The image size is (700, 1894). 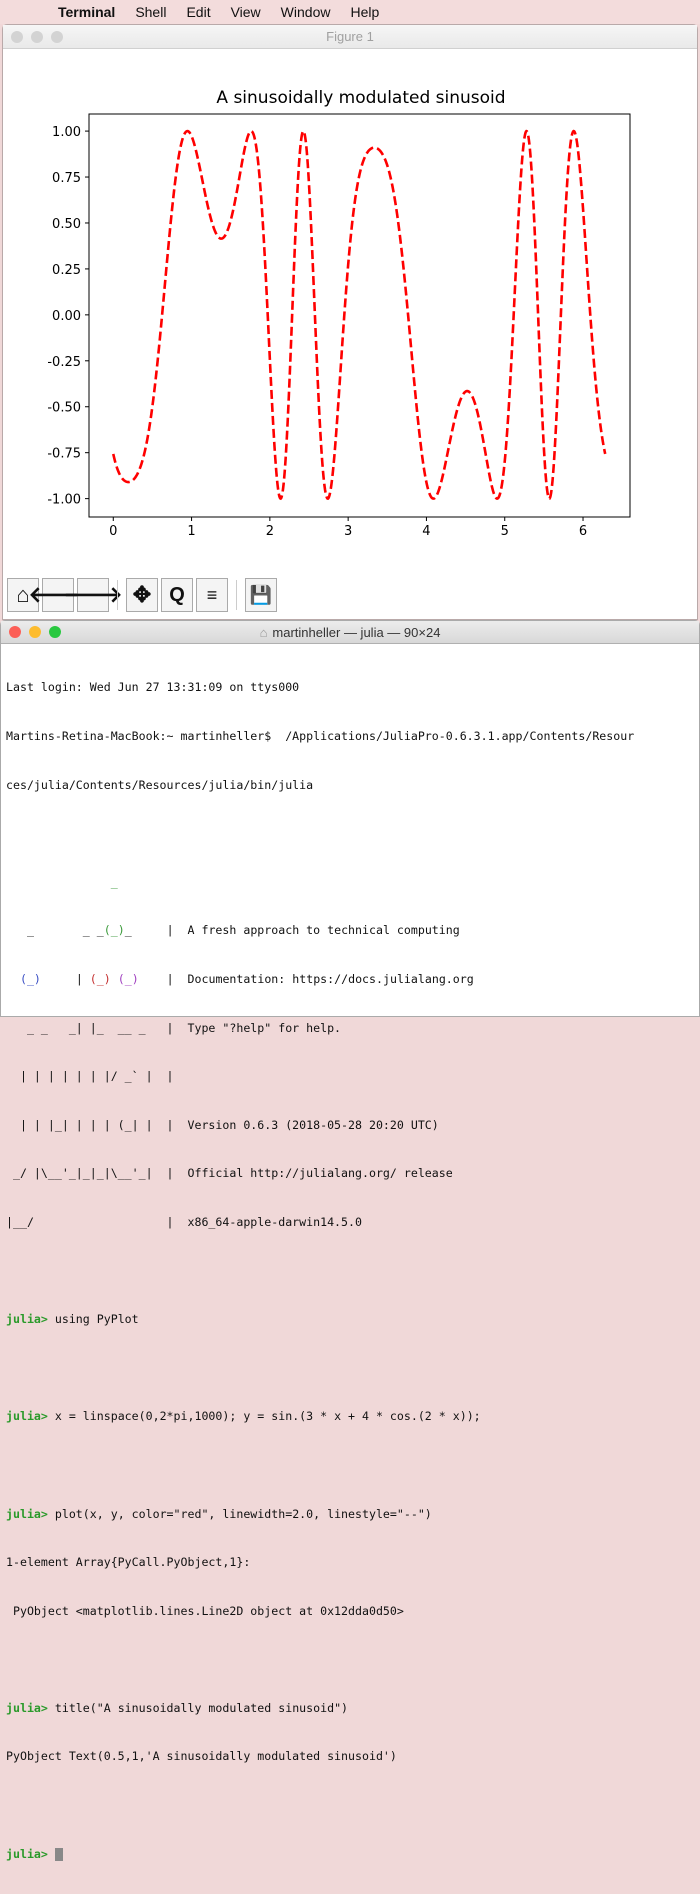 I want to click on pan-button: ✥, so click(x=142, y=595).